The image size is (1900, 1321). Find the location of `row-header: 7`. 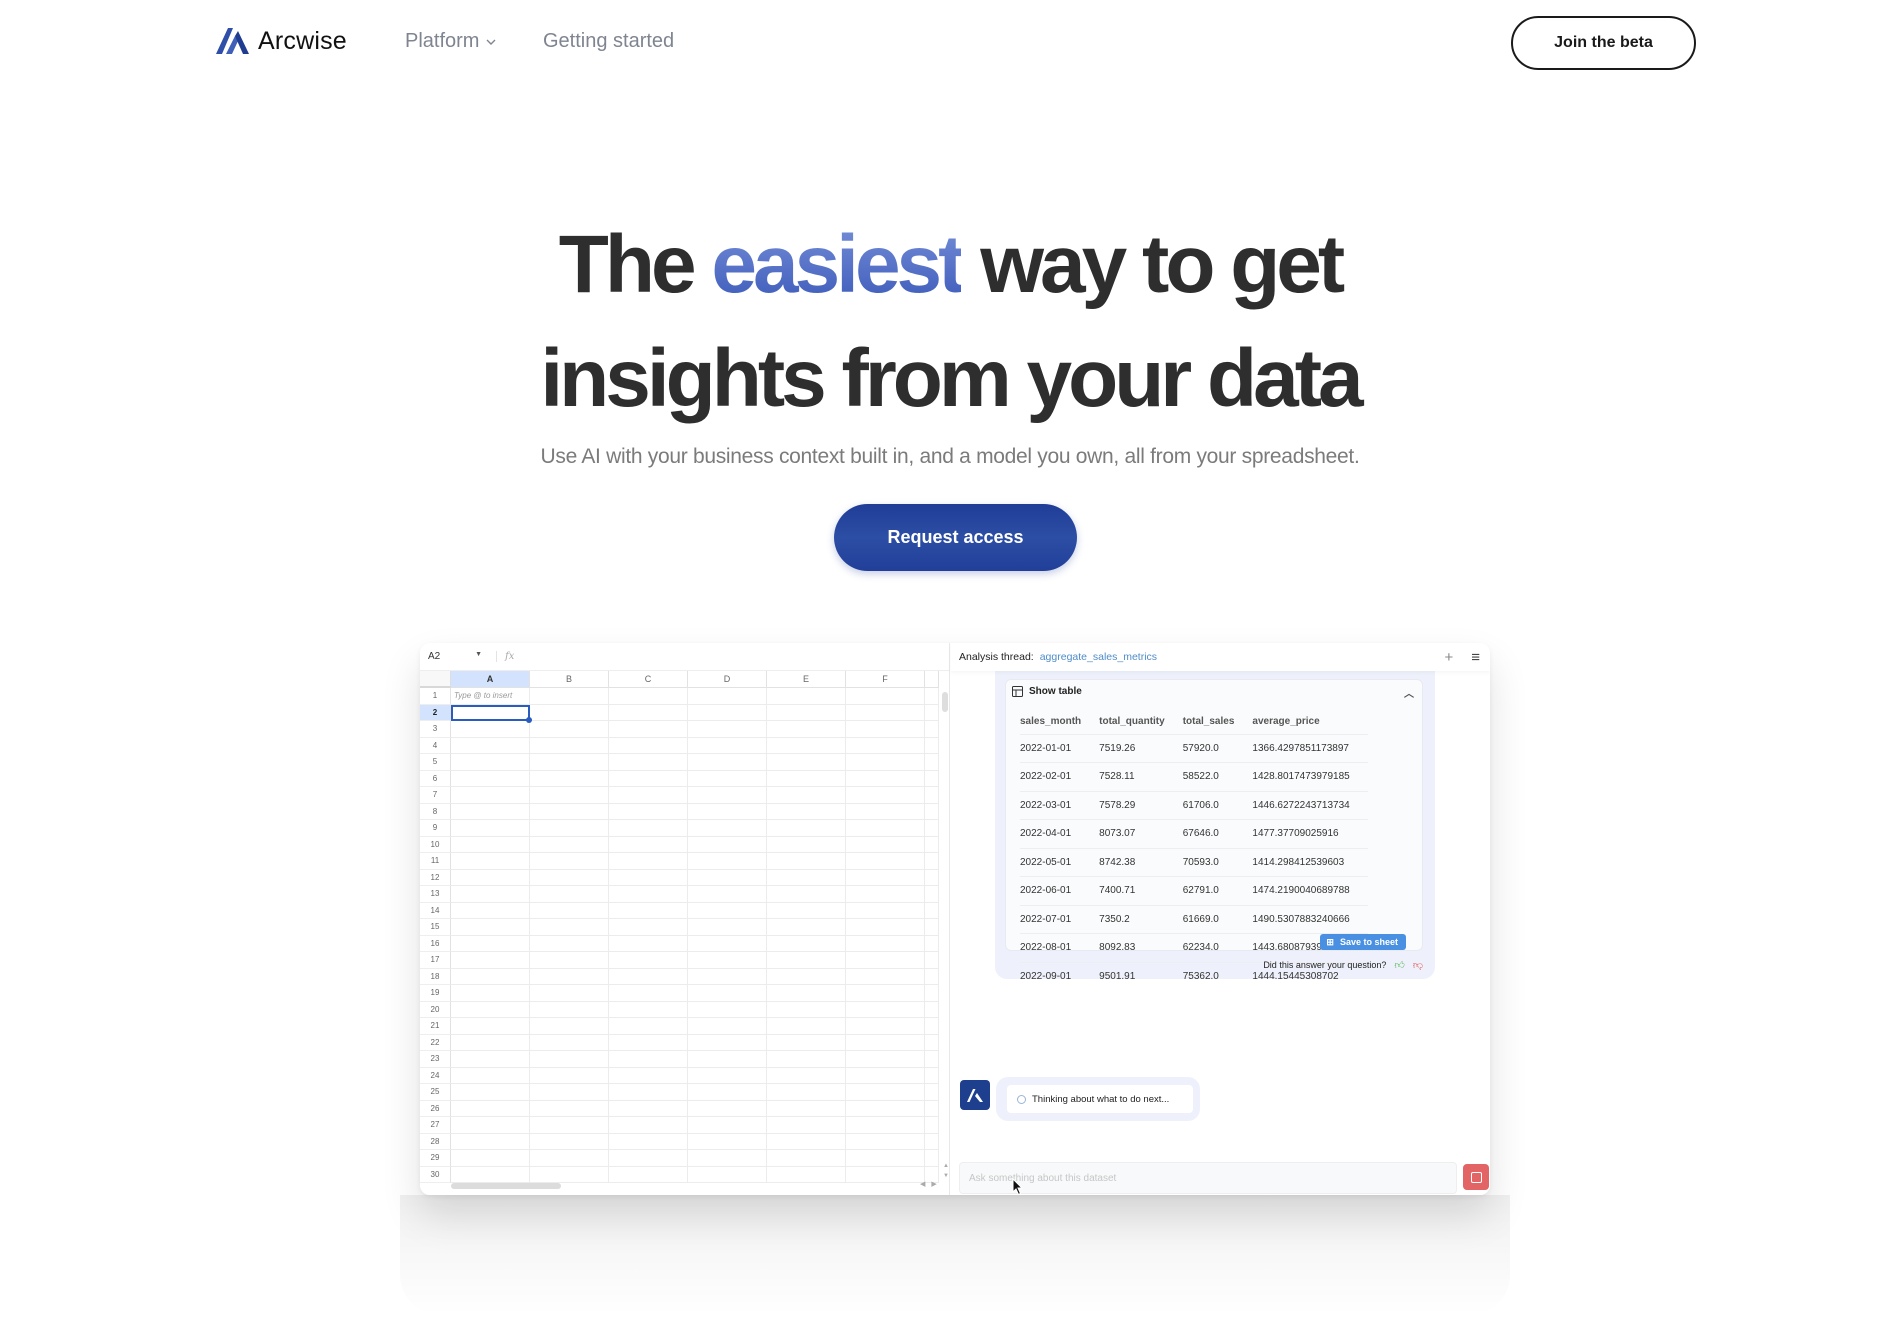

row-header: 7 is located at coordinates (435, 795).